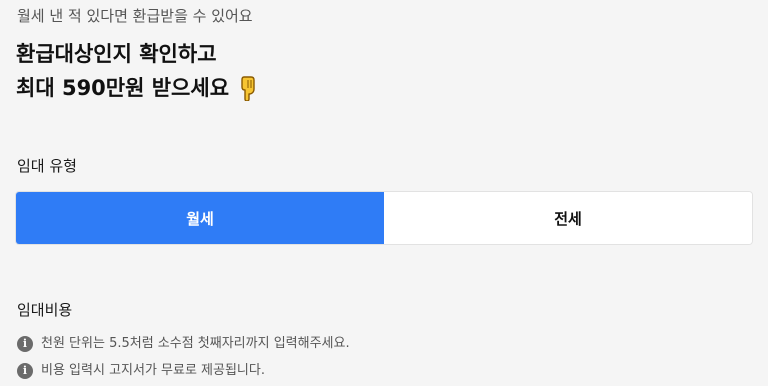  Describe the element at coordinates (200, 218) in the screenshot. I see `rent-type-monthly-button: 월세` at that location.